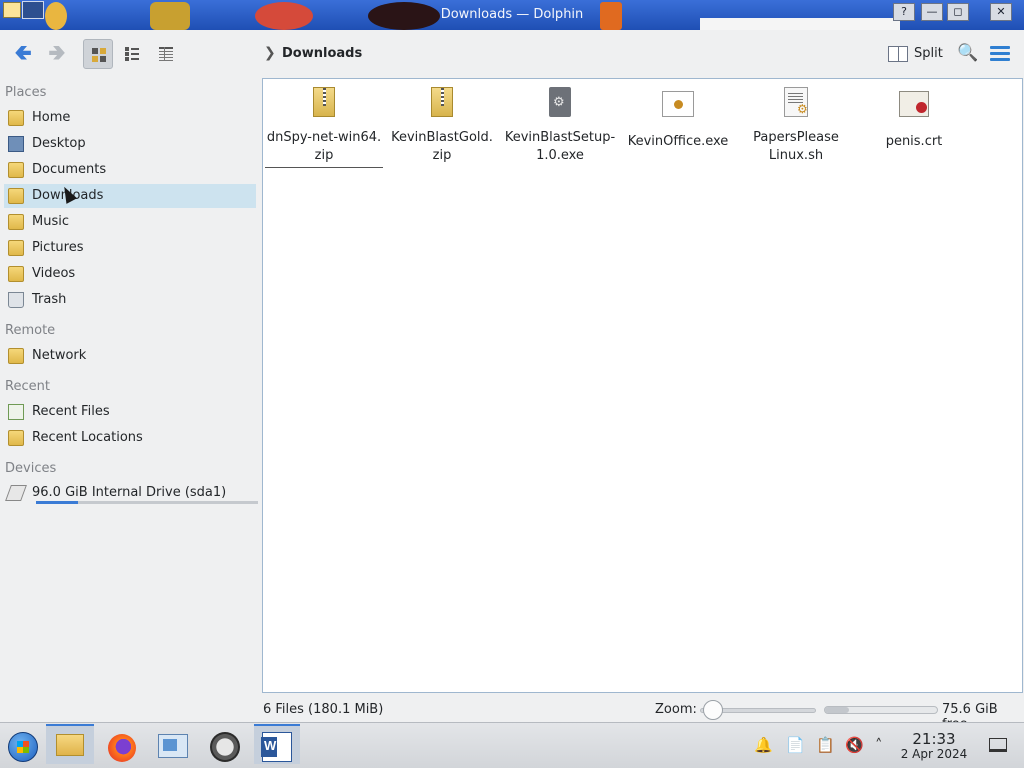  What do you see at coordinates (26, 92) in the screenshot?
I see `places-header: Places` at bounding box center [26, 92].